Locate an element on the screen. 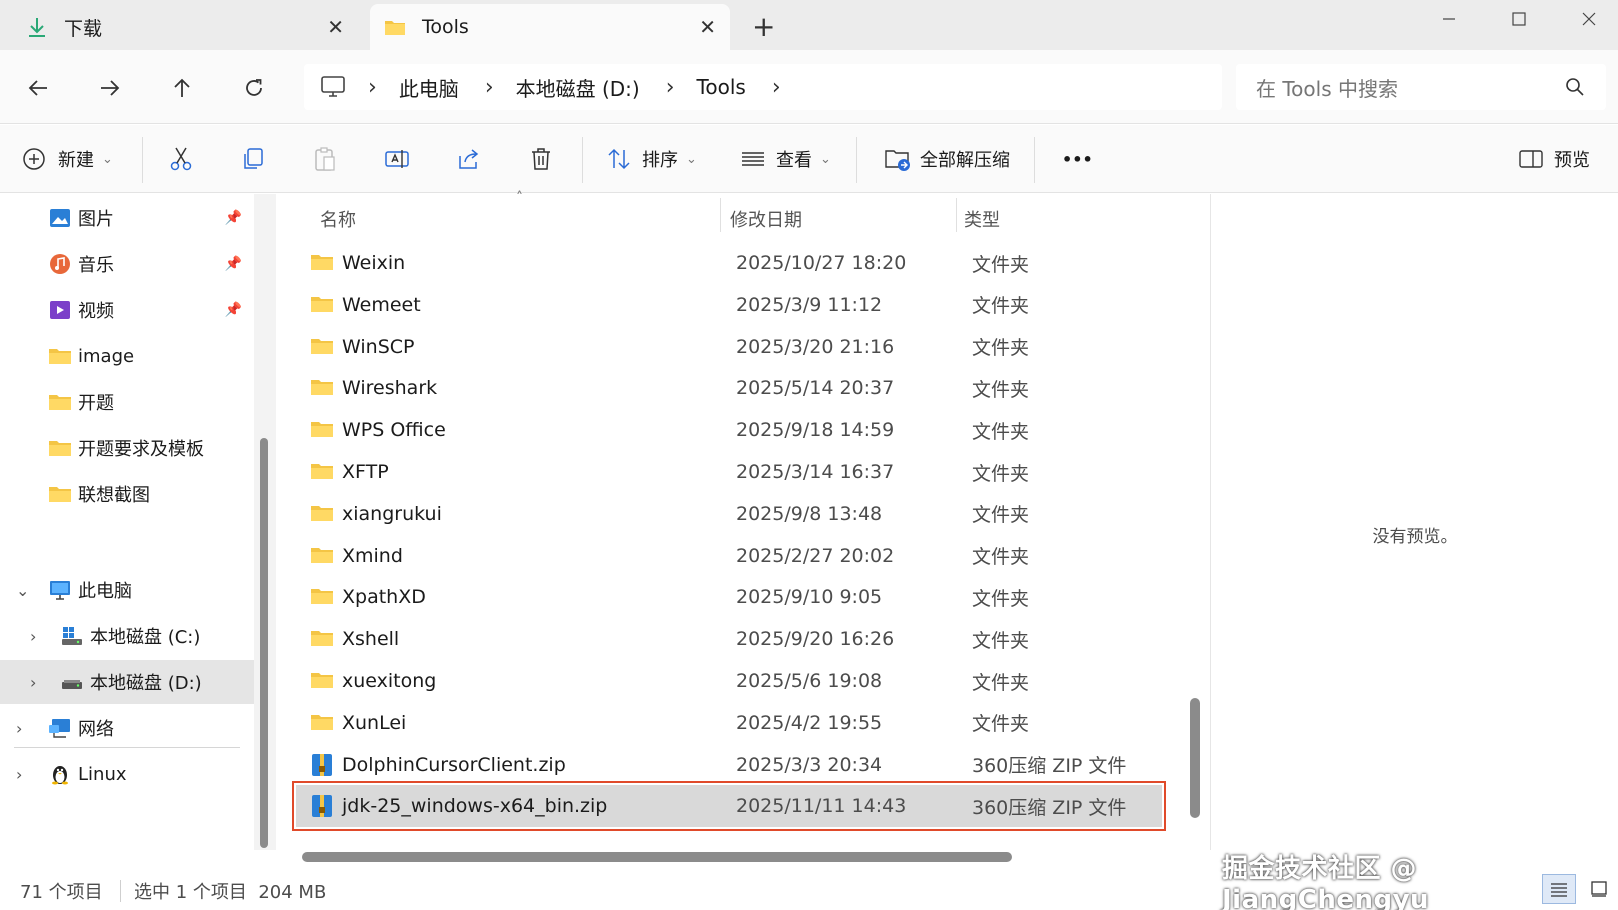  minimize-icon is located at coordinates (1449, 19).